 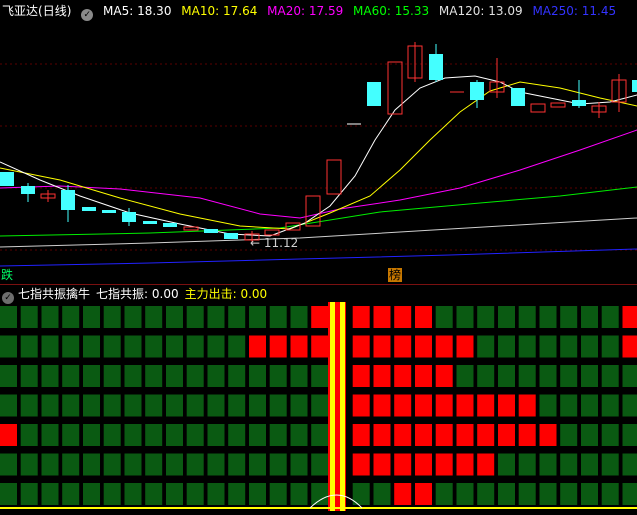 I want to click on period-label: (日线), so click(x=54, y=11).